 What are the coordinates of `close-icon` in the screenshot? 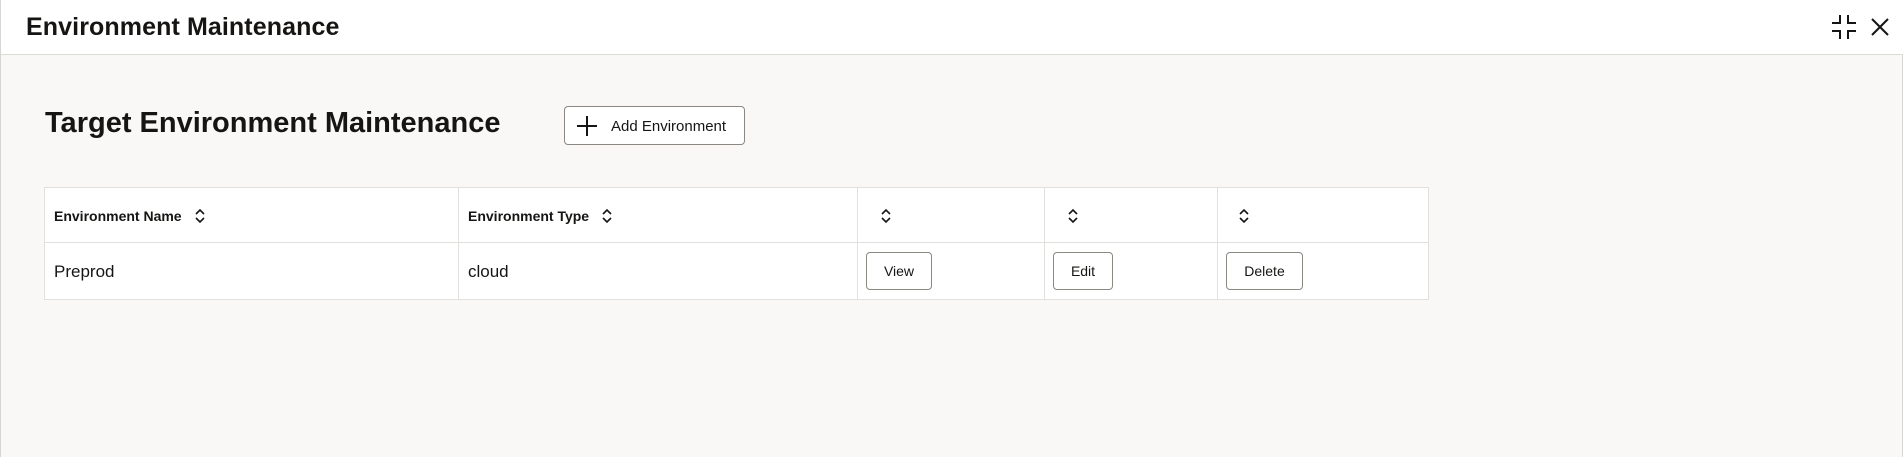 It's located at (1880, 27).